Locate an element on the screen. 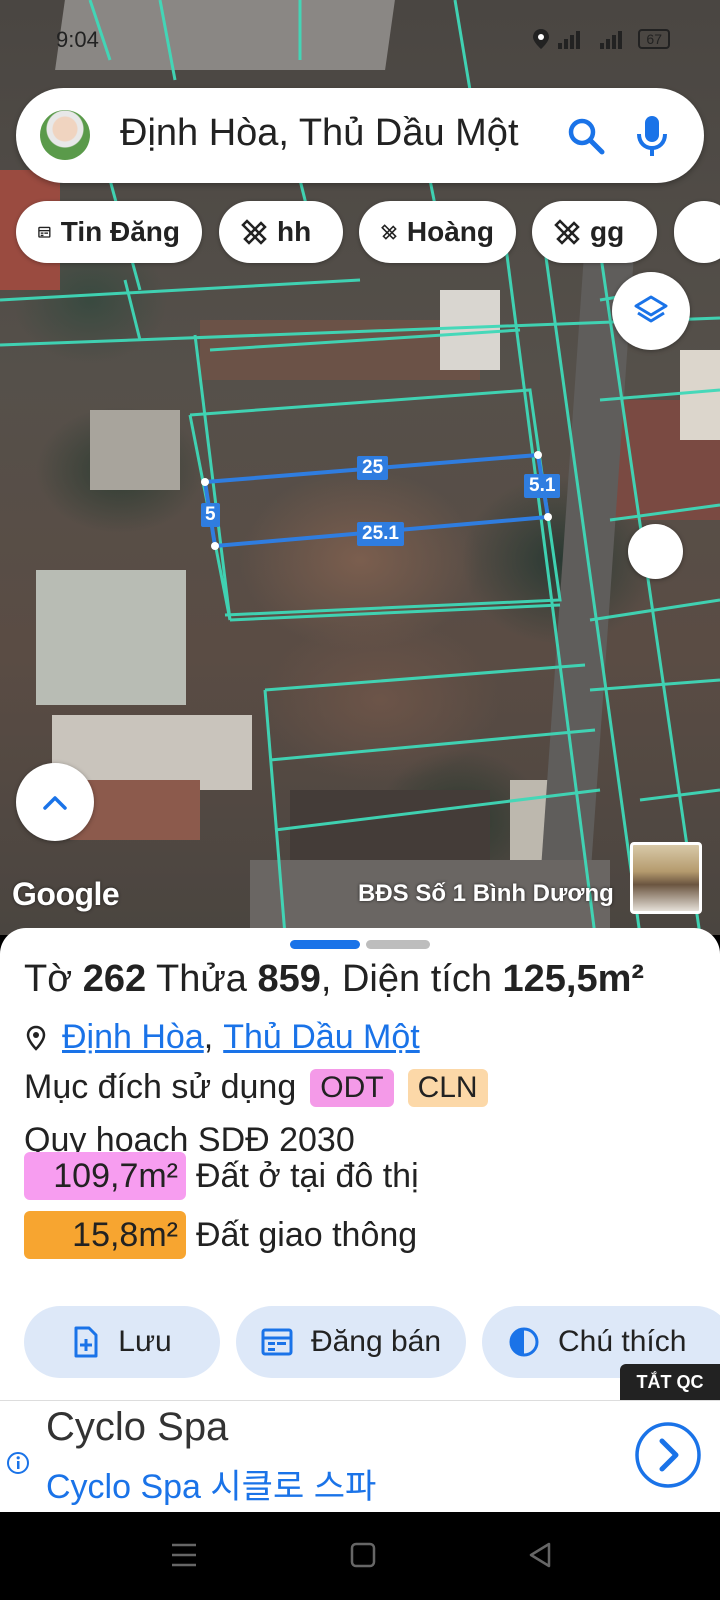 This screenshot has width=720, height=1600. parcel-title: Tờ 262 Thửa 859, Diện tích 125,5m² is located at coordinates (334, 979).